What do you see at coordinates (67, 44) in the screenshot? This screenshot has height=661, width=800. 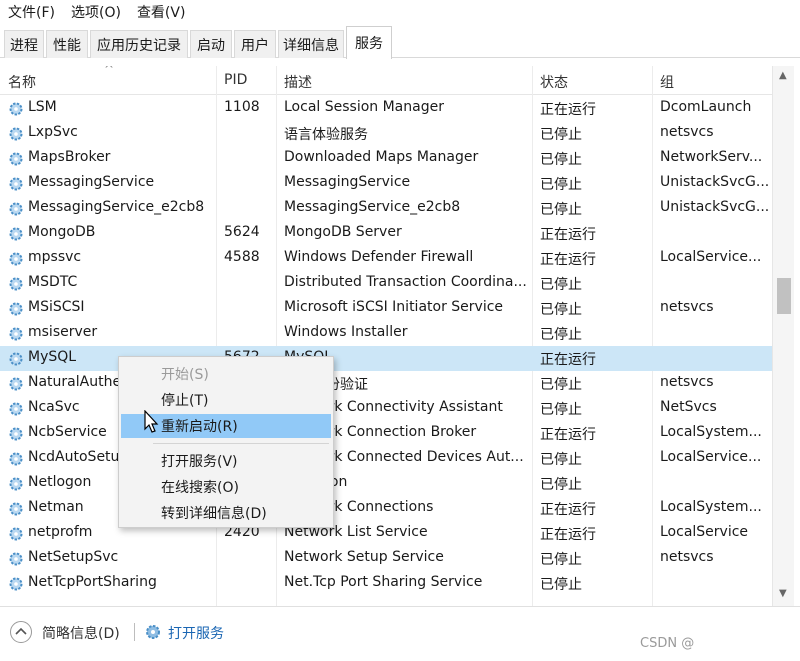 I see `tab-performance: 性能` at bounding box center [67, 44].